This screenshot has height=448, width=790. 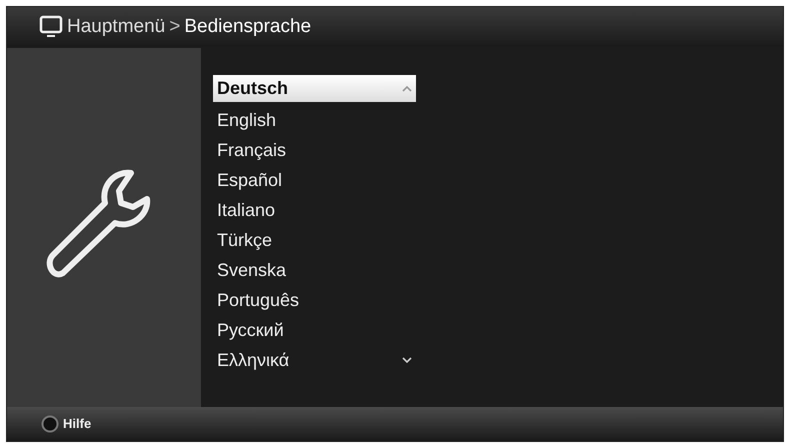 I want to click on breadcrumb-item: Hauptmenü, so click(x=116, y=27).